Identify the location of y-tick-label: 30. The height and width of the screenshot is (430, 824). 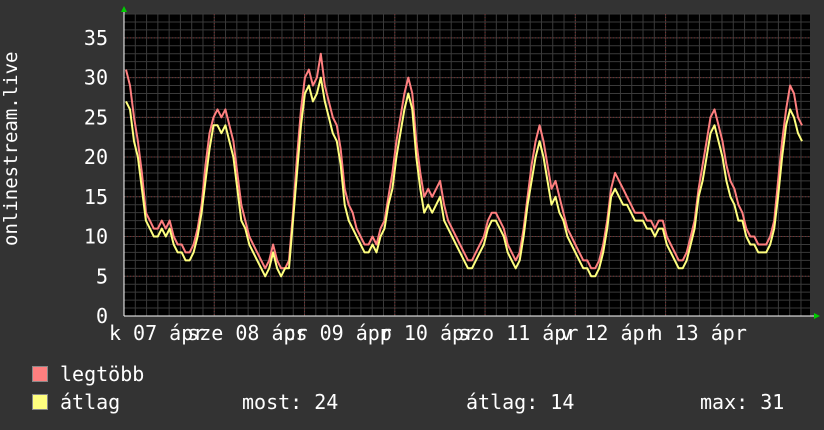
(96, 78).